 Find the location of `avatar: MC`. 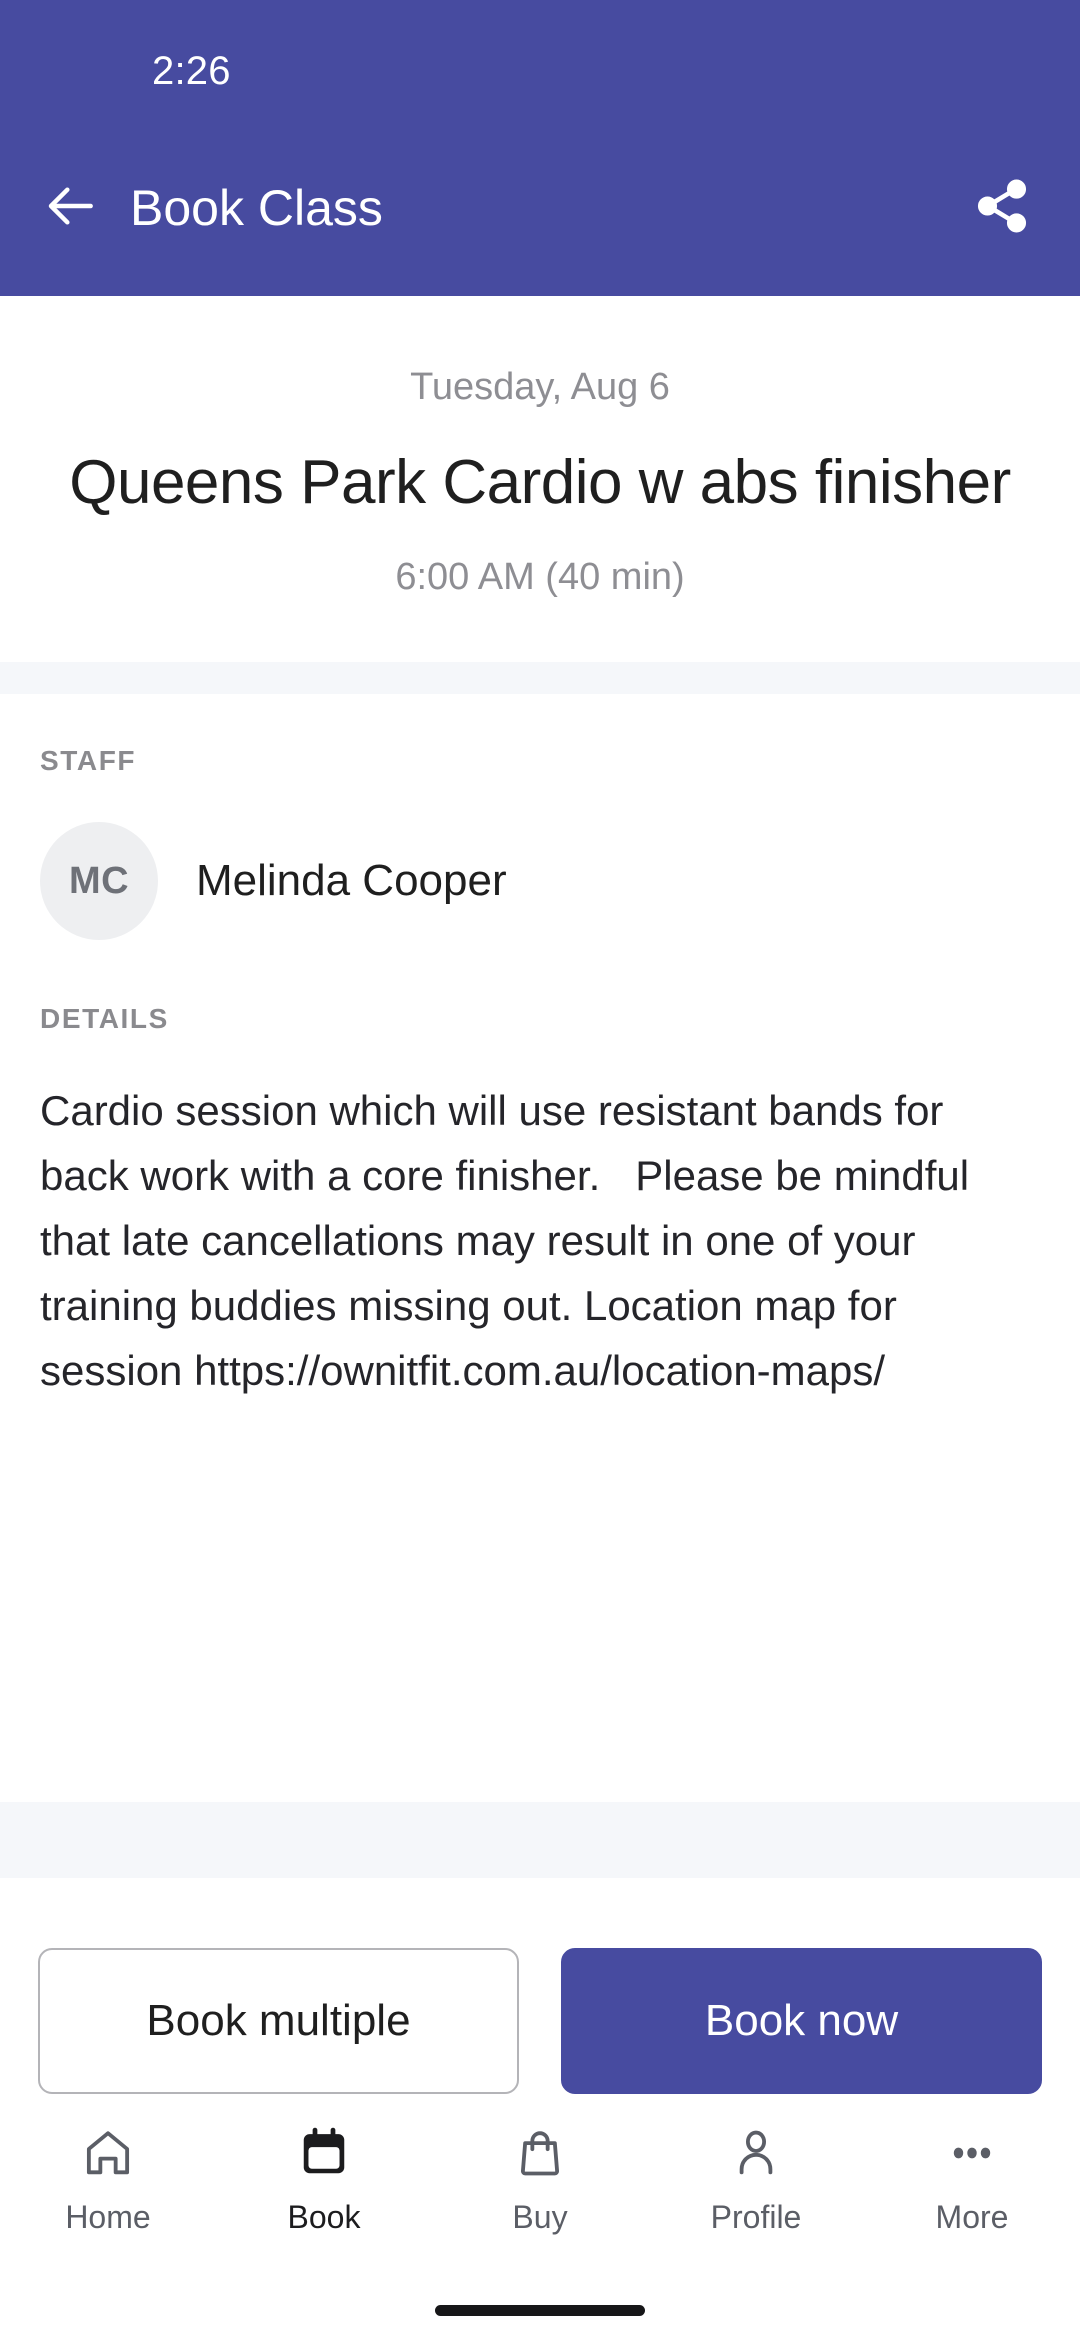

avatar: MC is located at coordinates (99, 881).